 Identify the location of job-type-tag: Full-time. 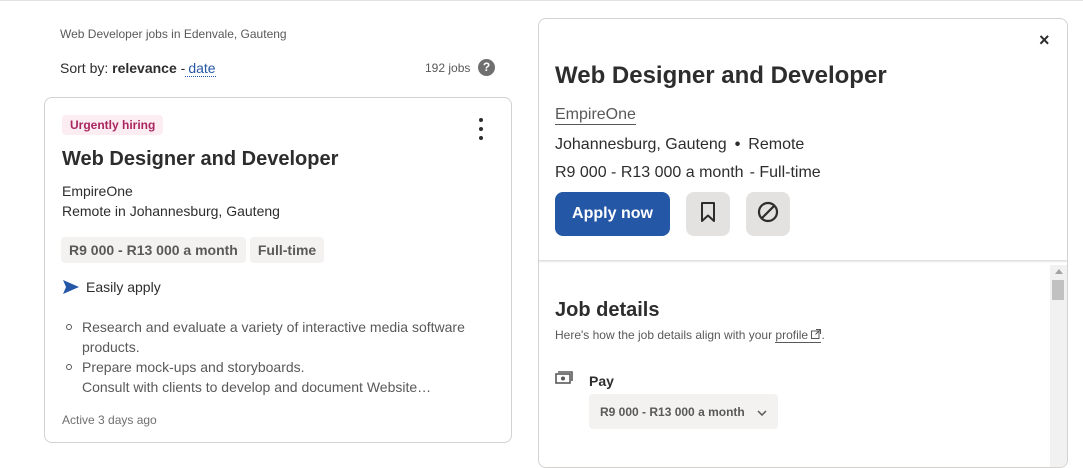
(287, 250).